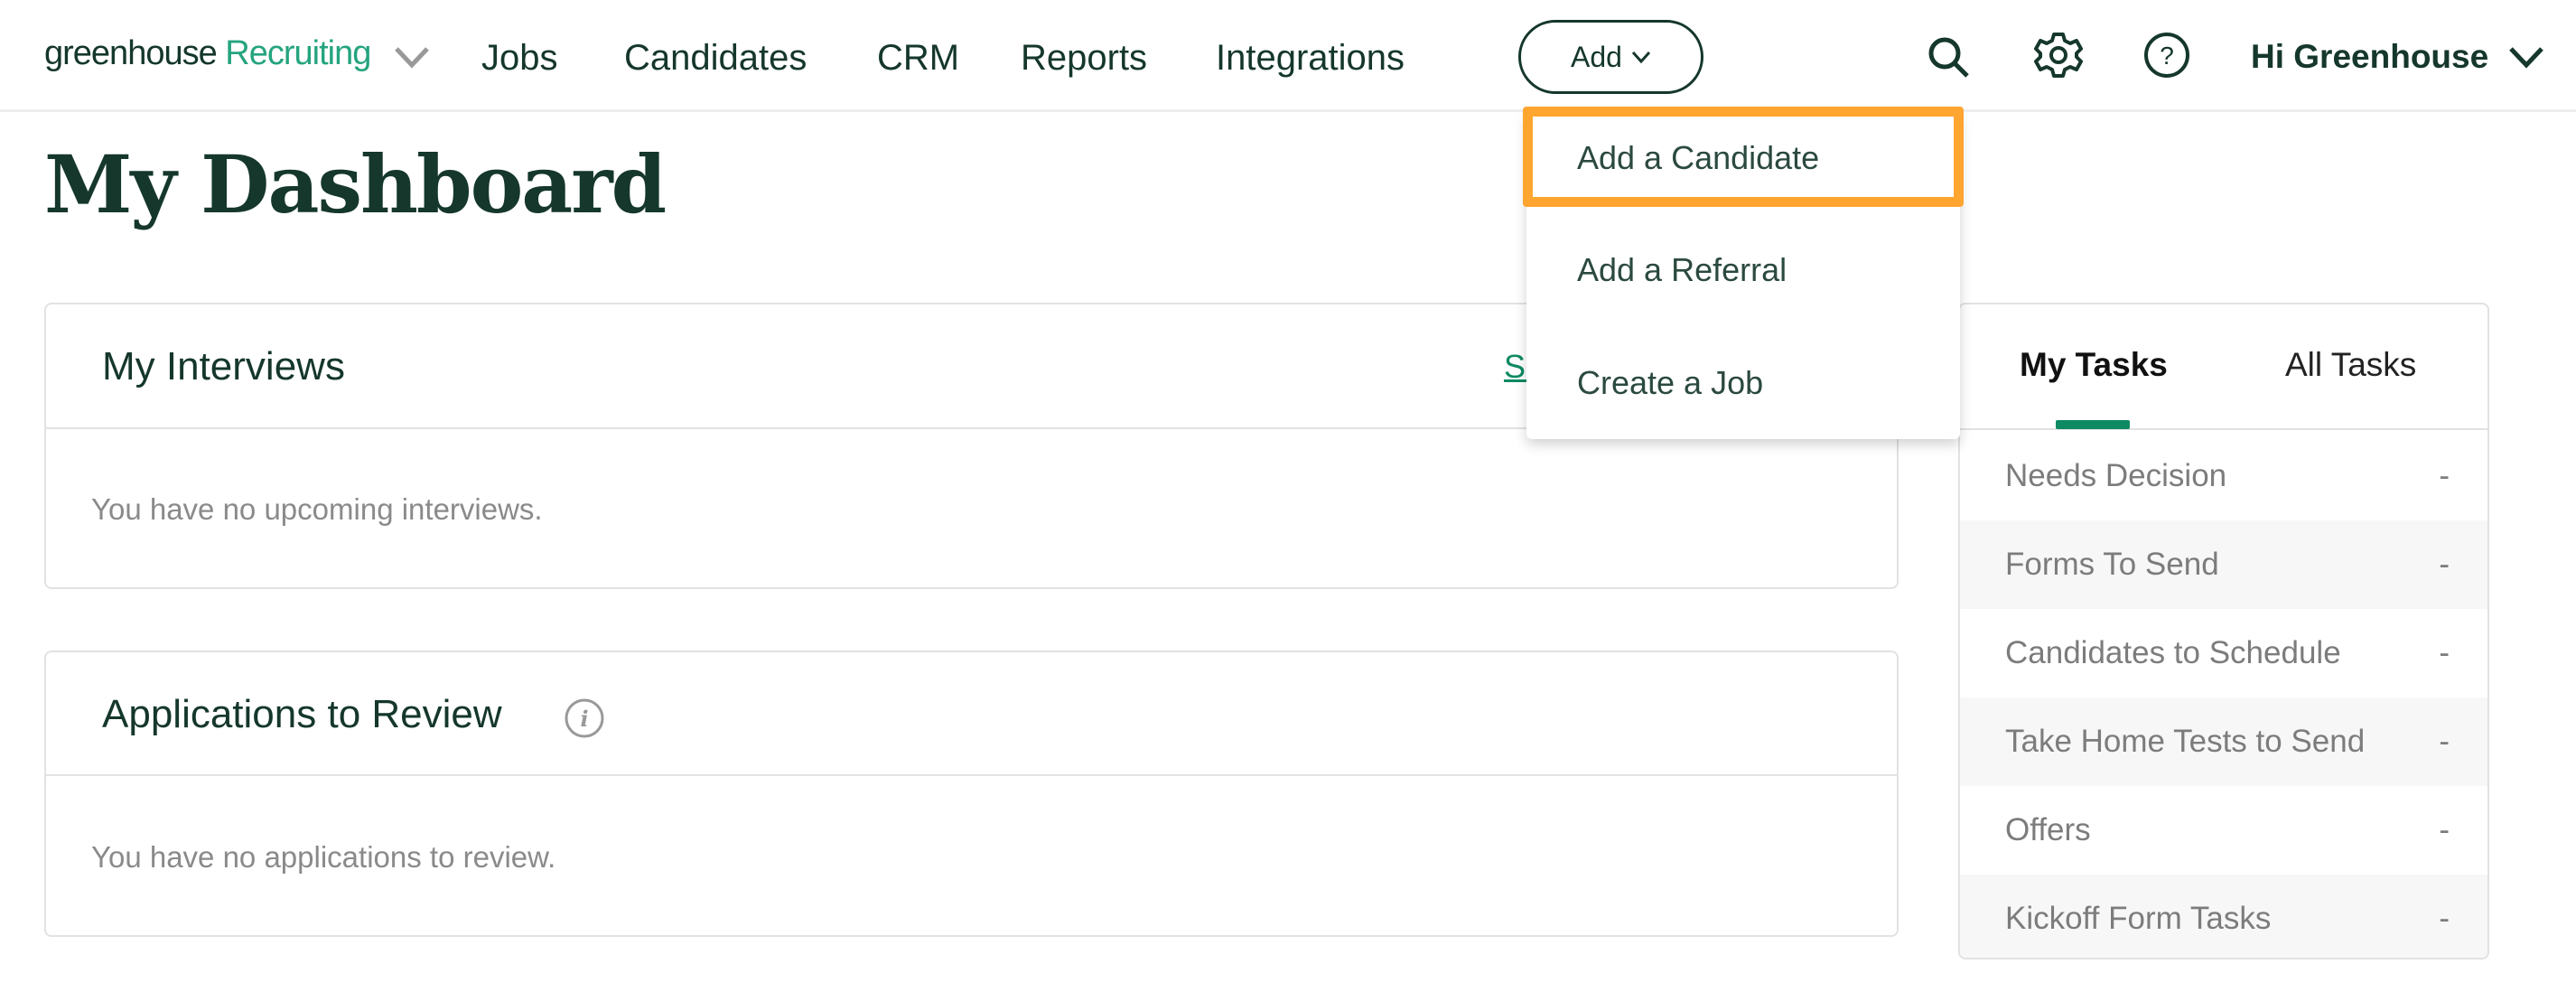 The image size is (2576, 992). What do you see at coordinates (2223, 653) in the screenshot?
I see `task-row: Candidates to Schedule -` at bounding box center [2223, 653].